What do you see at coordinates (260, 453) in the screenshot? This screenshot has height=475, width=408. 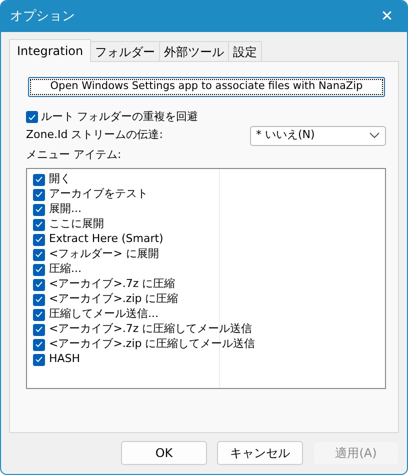 I see `dialog-button: キャンセル` at bounding box center [260, 453].